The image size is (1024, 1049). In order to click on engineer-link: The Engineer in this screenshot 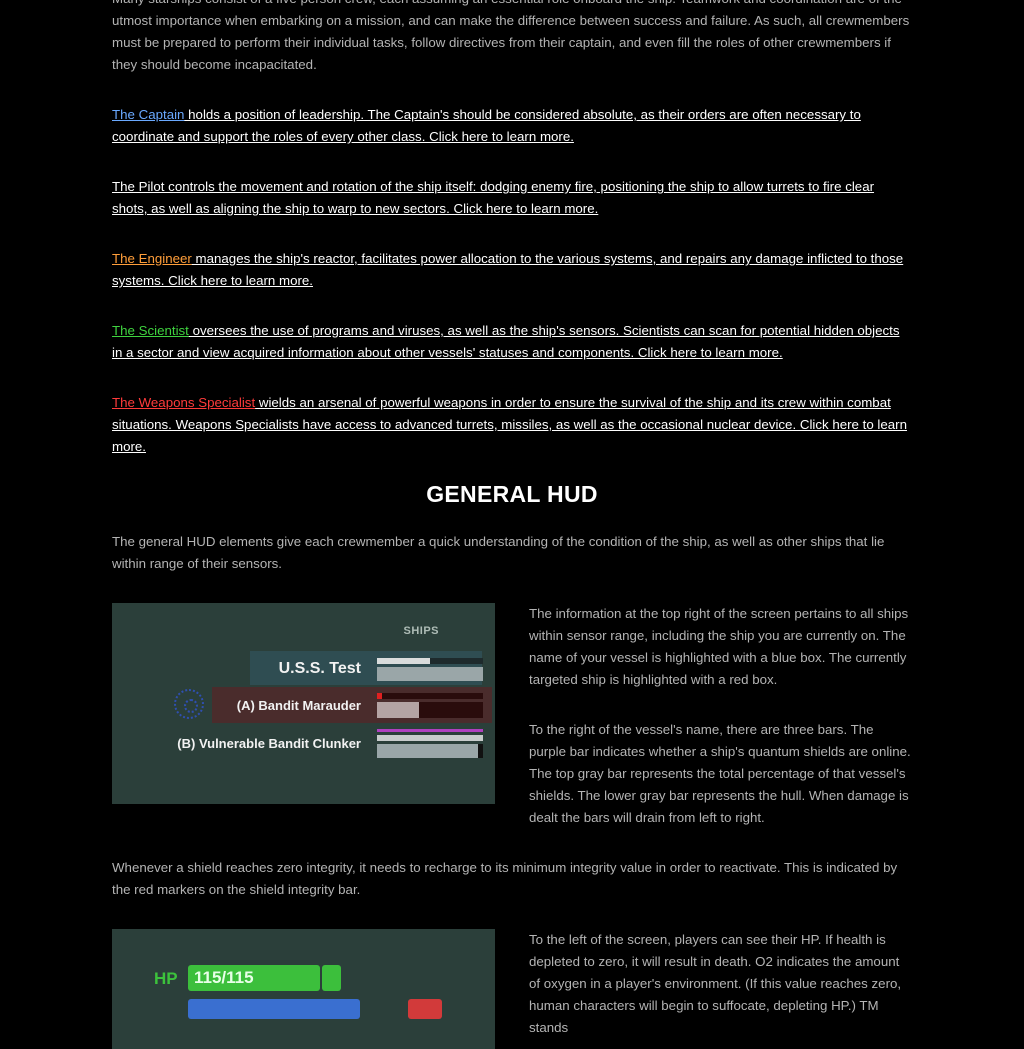, I will do `click(152, 258)`.